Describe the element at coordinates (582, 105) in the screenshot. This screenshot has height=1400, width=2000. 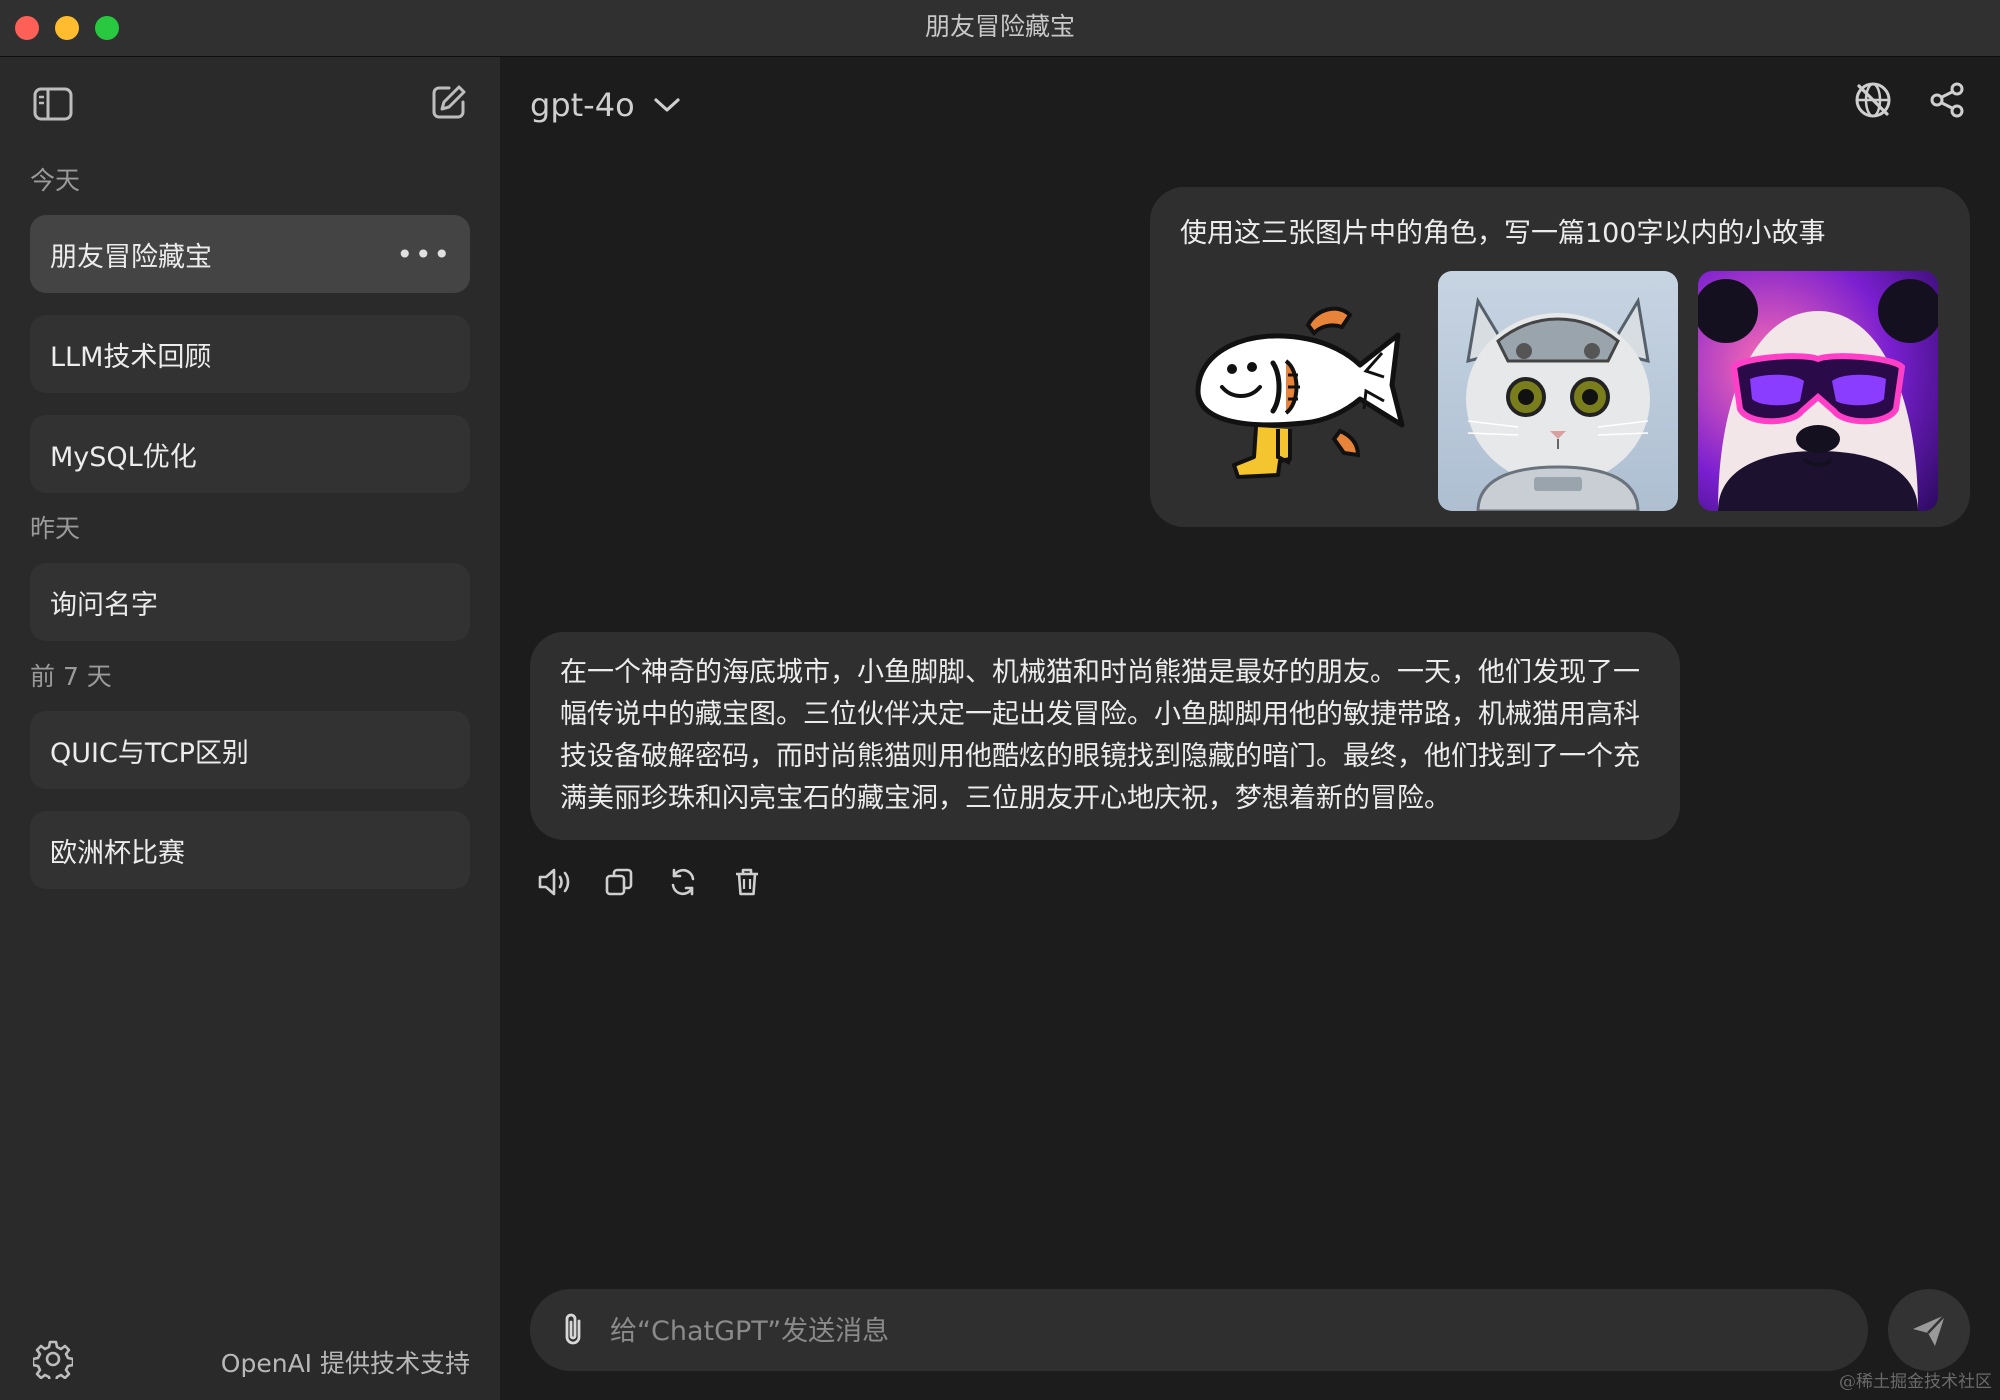
I see `model-name: gpt-4o` at that location.